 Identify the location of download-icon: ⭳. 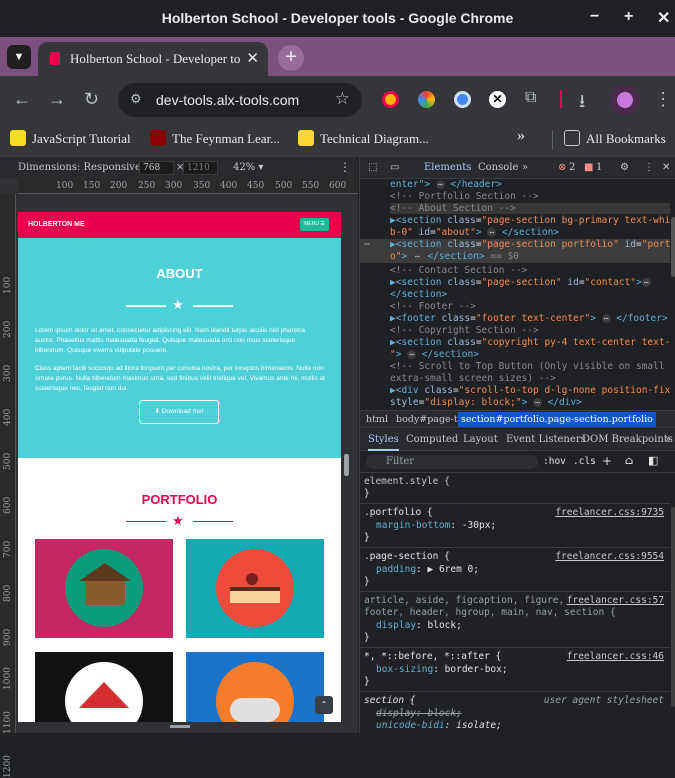
(582, 104).